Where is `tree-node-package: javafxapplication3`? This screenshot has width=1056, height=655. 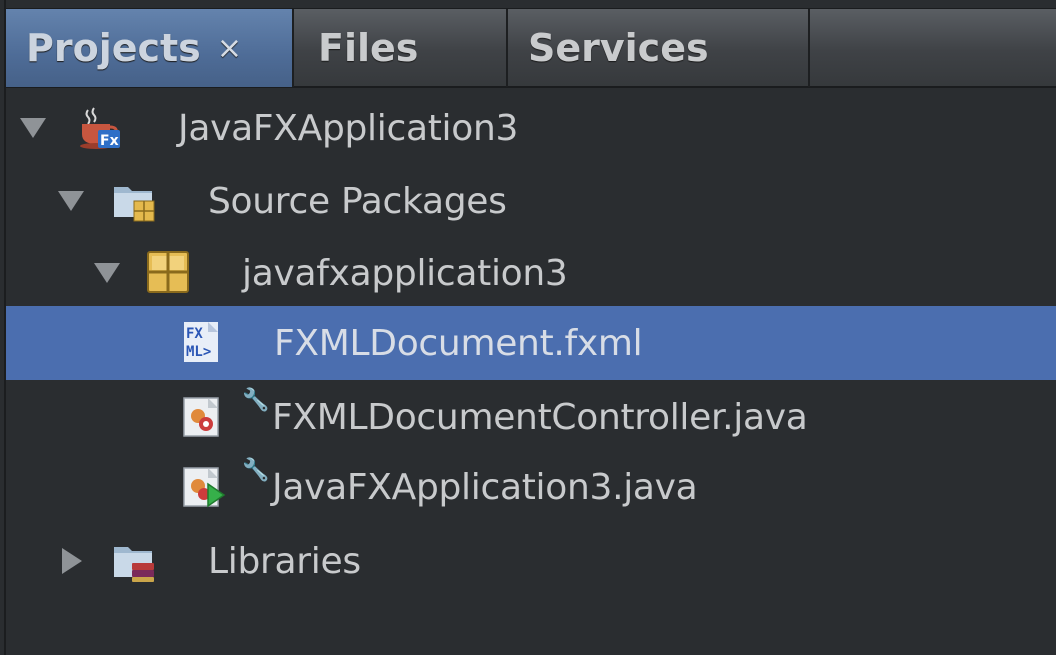 tree-node-package: javafxapplication3 is located at coordinates (531, 273).